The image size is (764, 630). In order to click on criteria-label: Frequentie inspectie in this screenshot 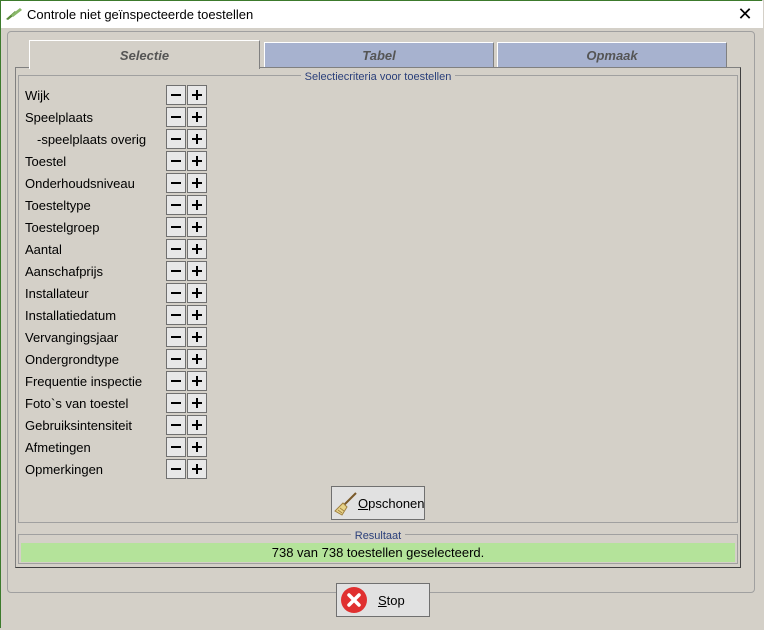, I will do `click(84, 381)`.